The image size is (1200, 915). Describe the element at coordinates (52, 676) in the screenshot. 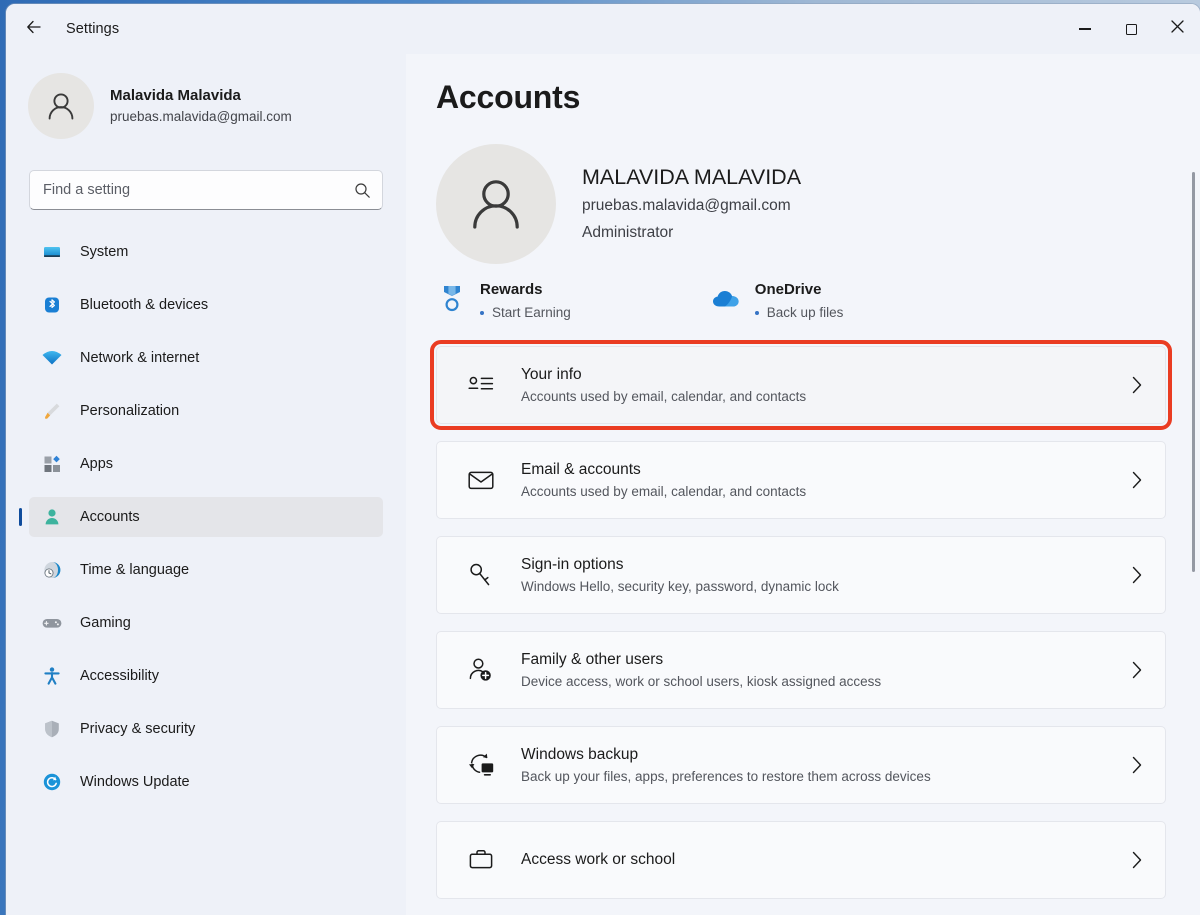

I see `accessibility-icon` at that location.